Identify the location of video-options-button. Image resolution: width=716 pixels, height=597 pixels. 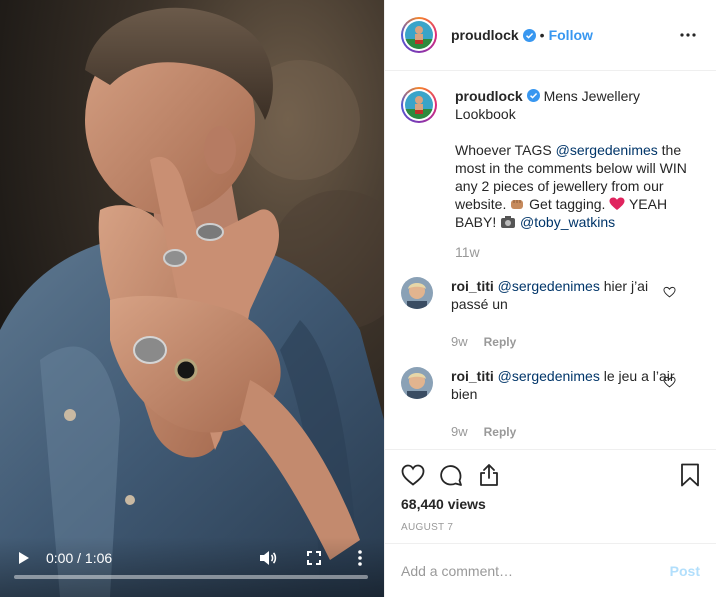
(360, 558).